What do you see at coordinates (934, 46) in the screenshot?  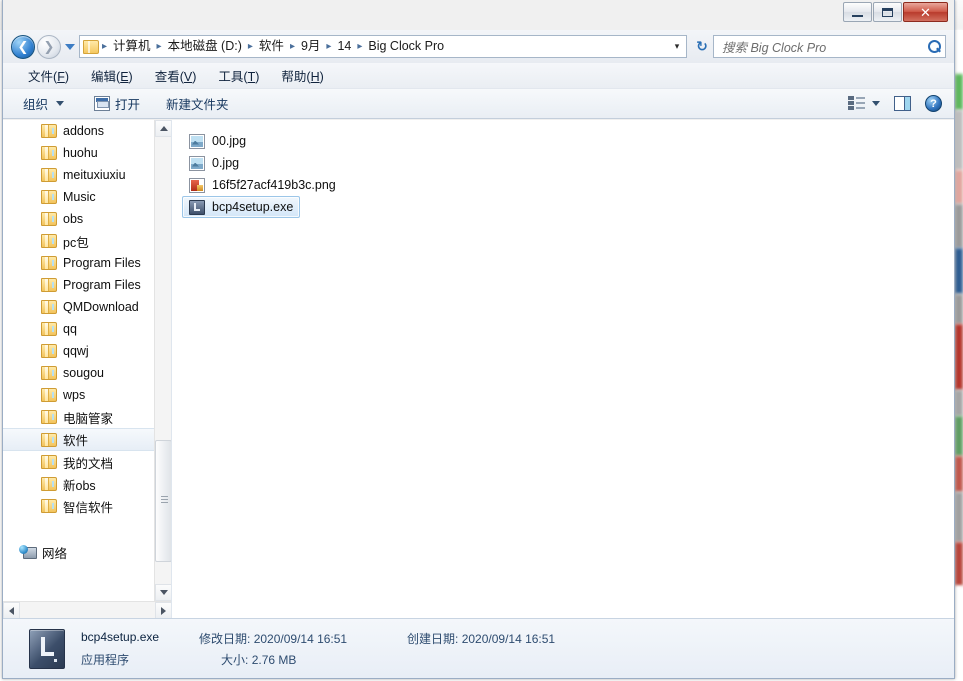 I see `search-icon` at bounding box center [934, 46].